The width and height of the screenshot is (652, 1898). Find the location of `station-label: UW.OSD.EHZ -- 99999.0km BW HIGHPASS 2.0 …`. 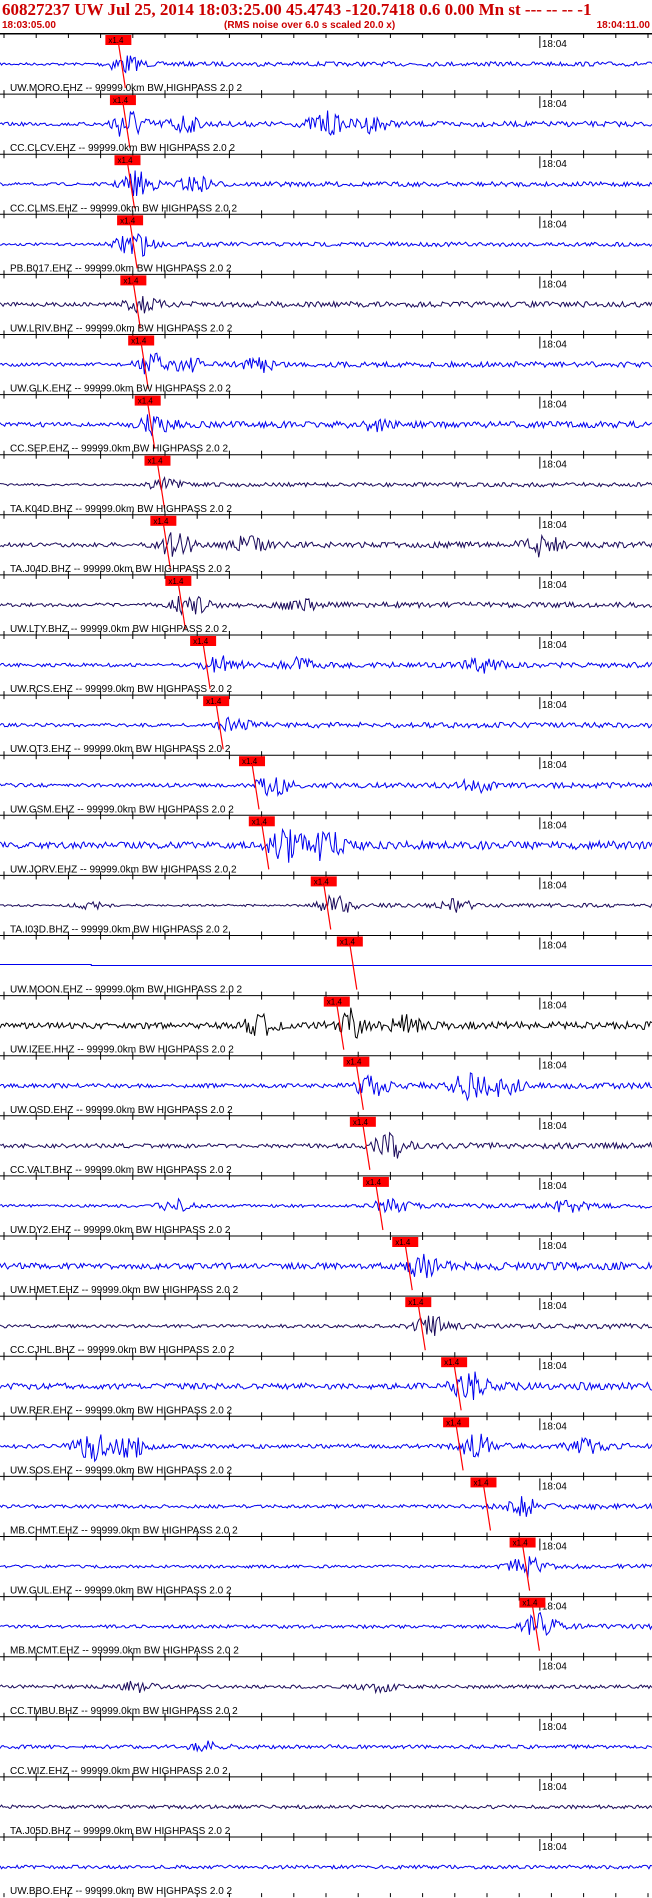

station-label: UW.OSD.EHZ -- 99999.0km BW HIGHPASS 2.0 … is located at coordinates (121, 1110).